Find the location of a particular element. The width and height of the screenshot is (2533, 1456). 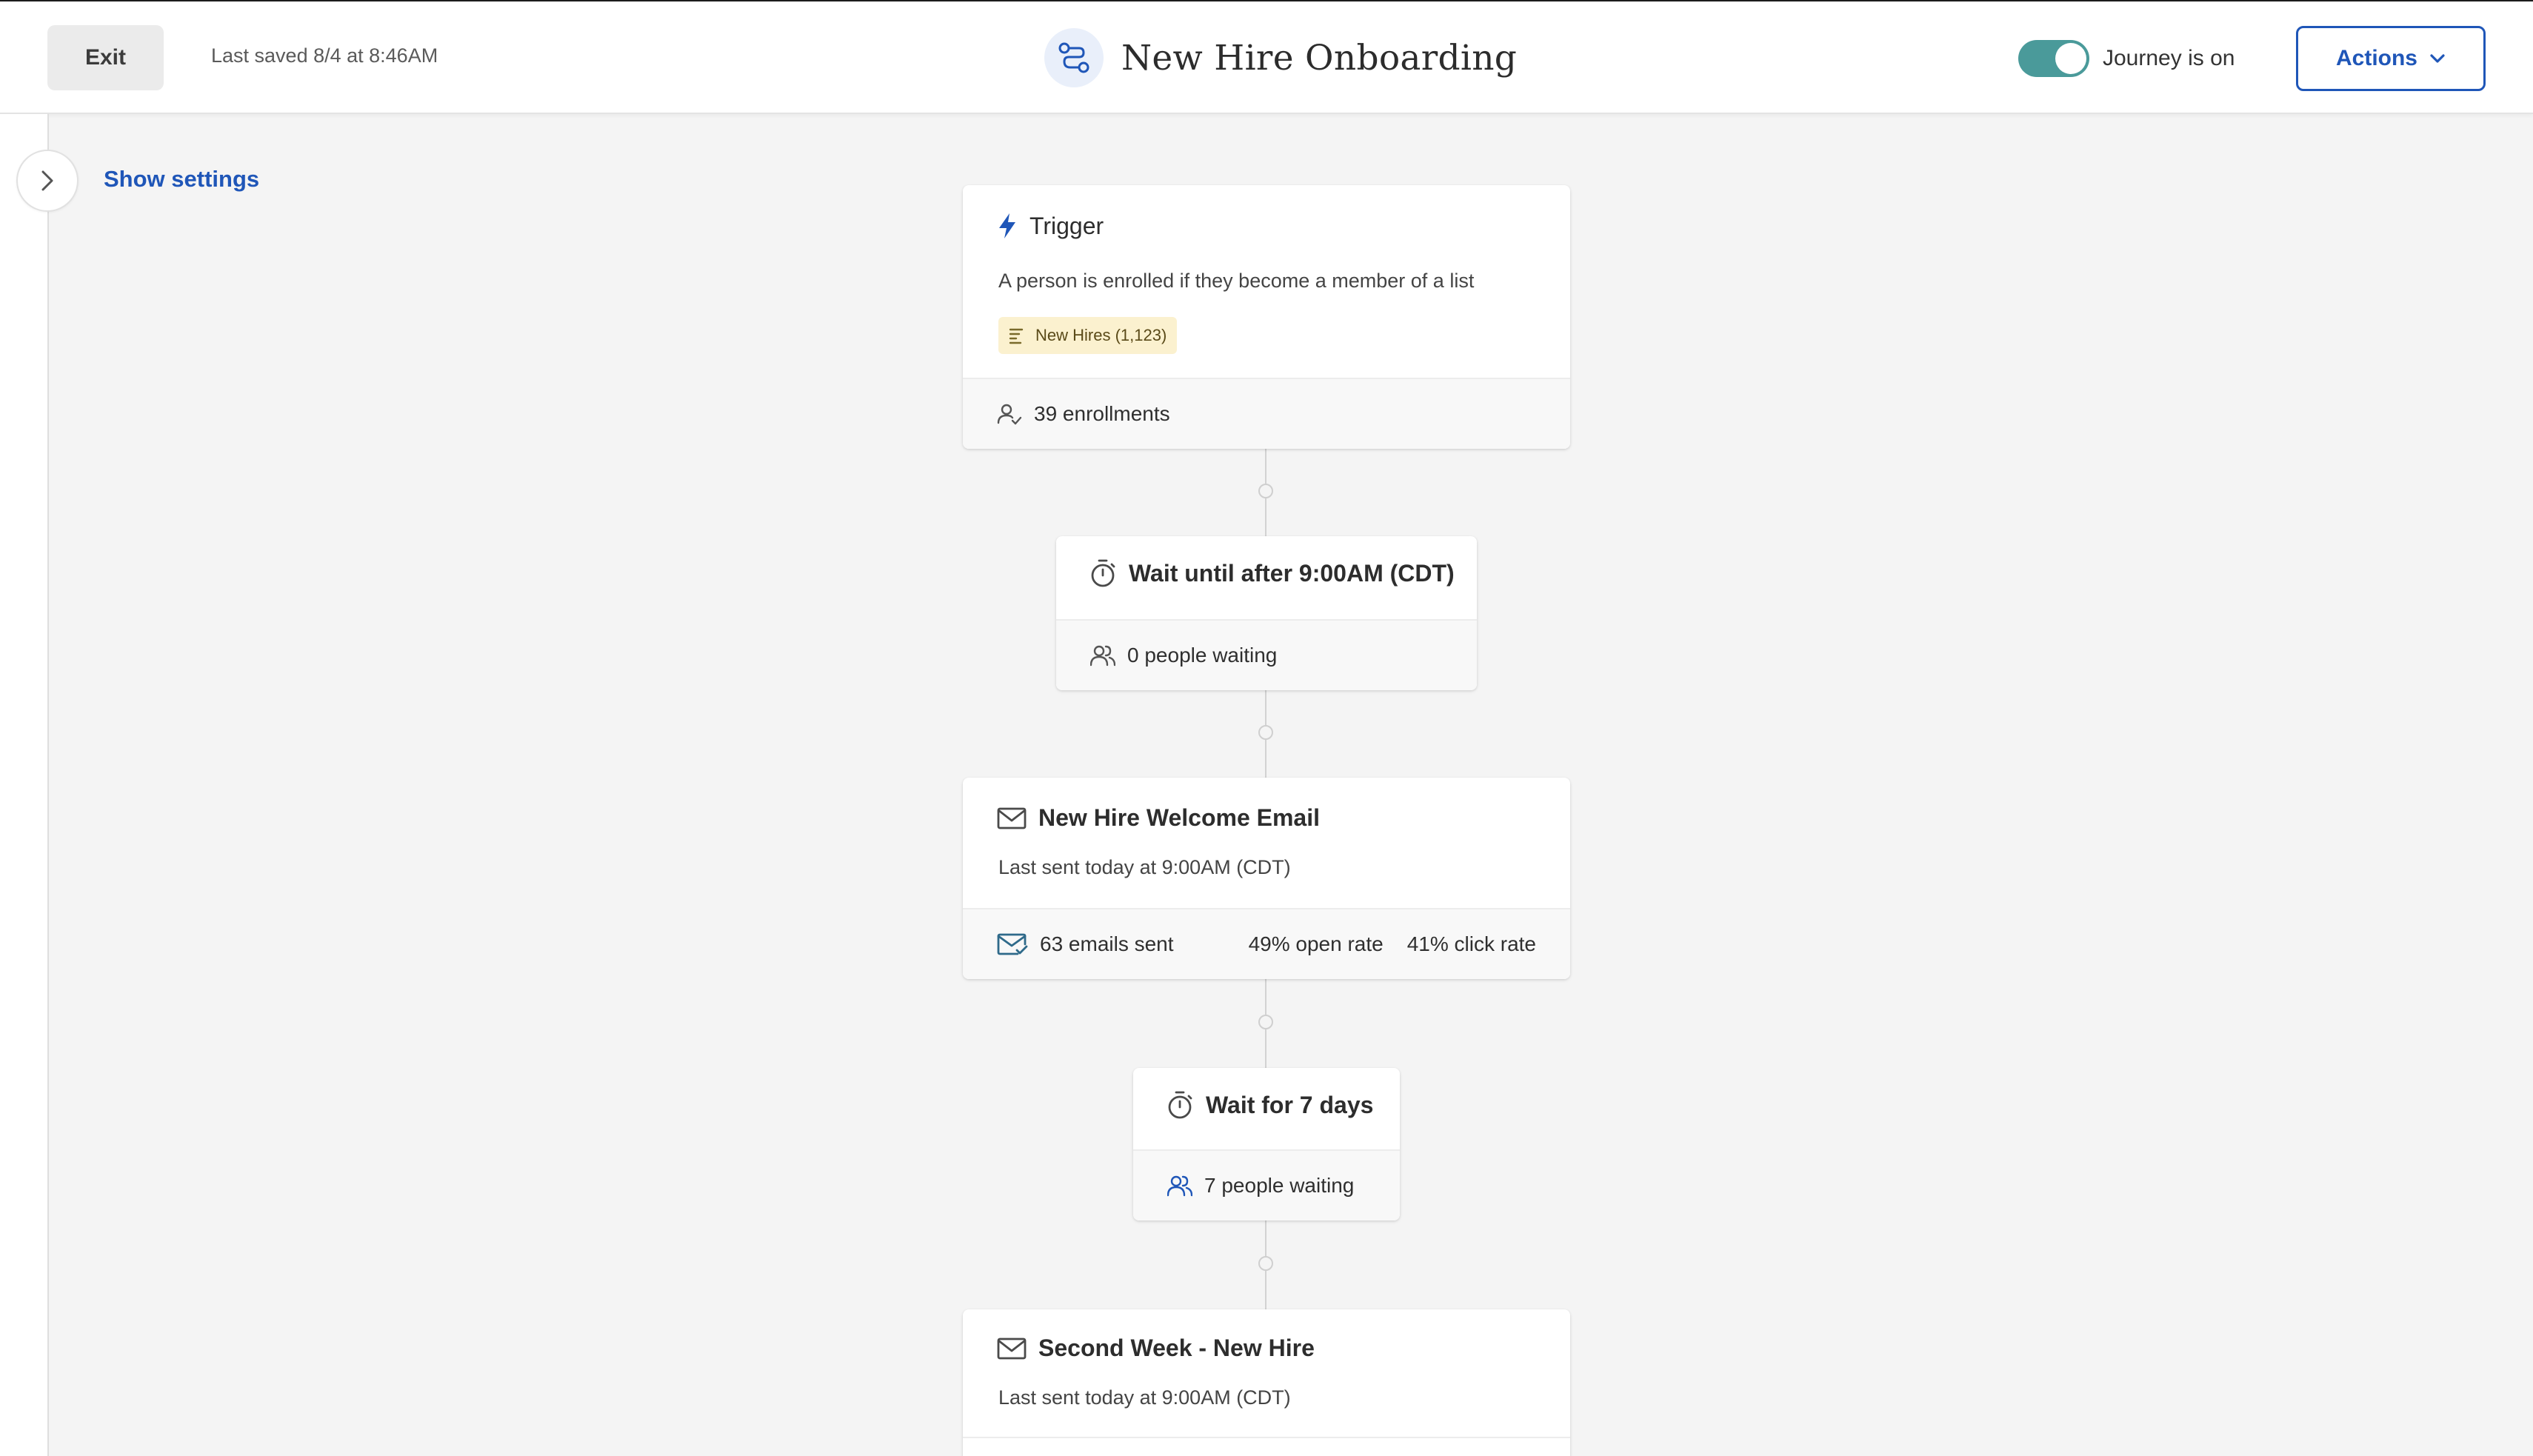

click-rate: 41% click rate is located at coordinates (1471, 943).